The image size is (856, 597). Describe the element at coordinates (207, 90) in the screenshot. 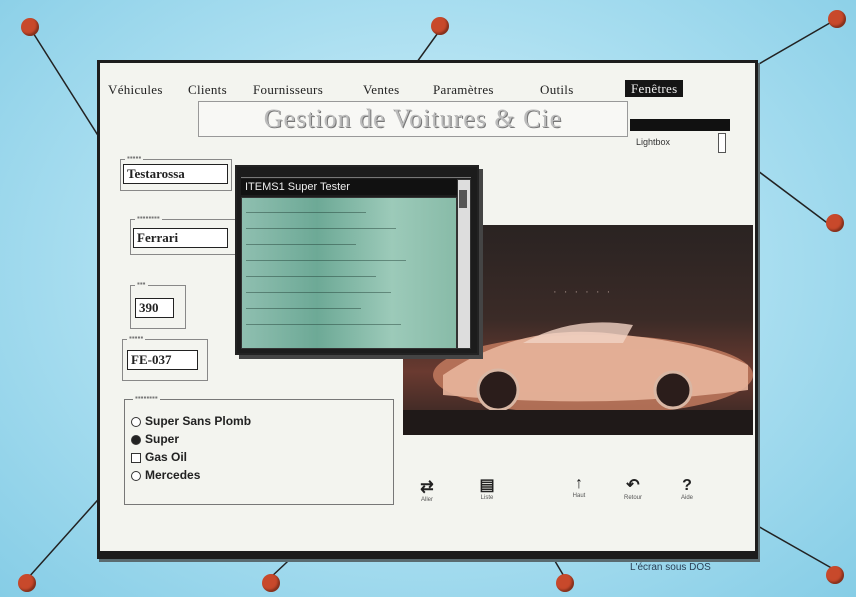

I see `menu-item-clients: Clients` at that location.